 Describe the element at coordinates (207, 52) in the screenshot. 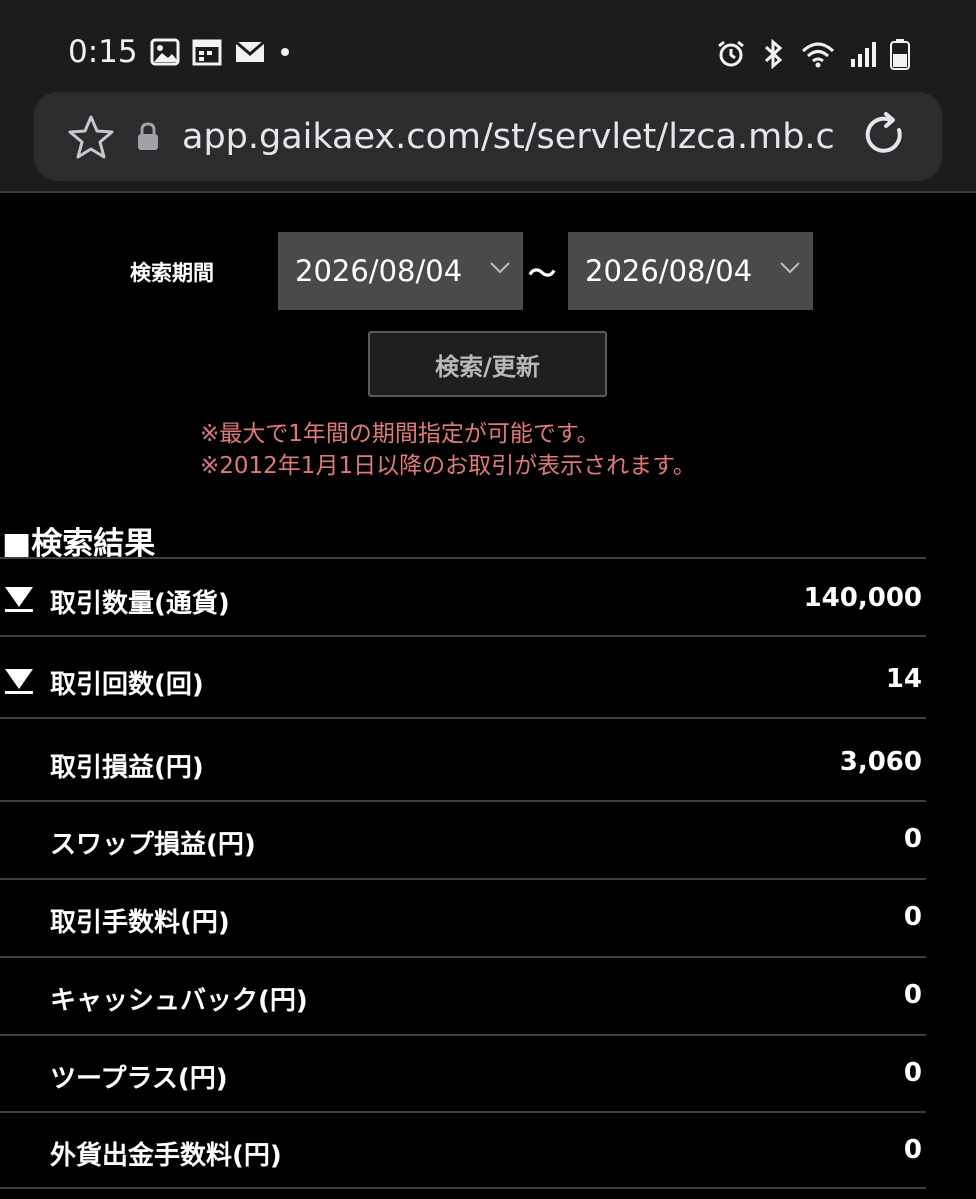

I see `calendar-icon` at that location.